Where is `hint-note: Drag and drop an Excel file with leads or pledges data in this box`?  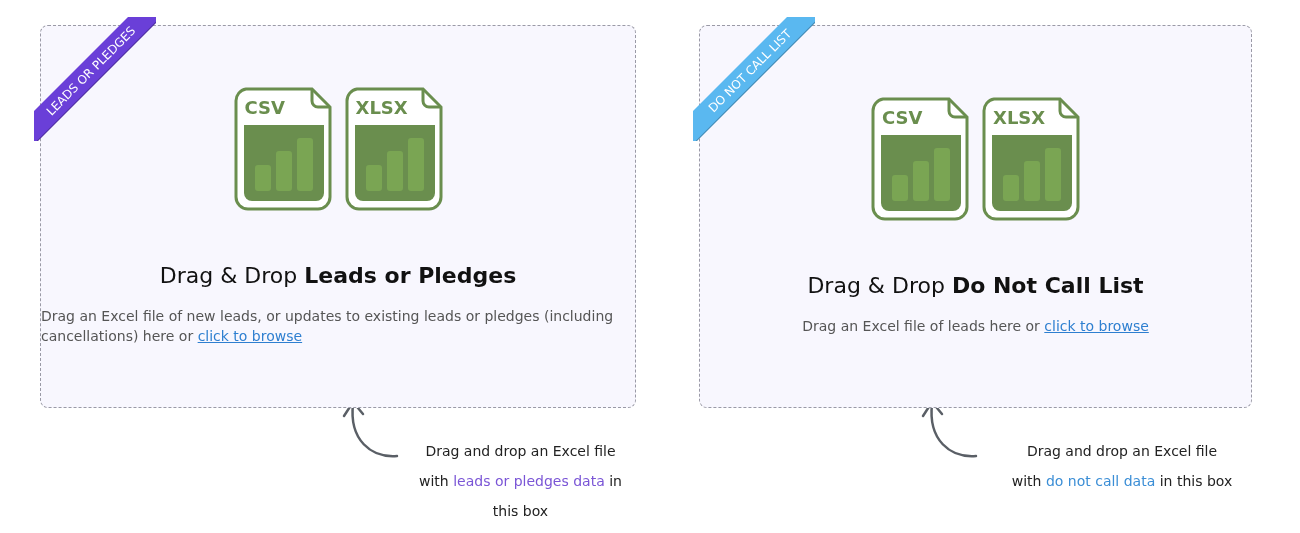 hint-note: Drag and drop an Excel file with leads or pledges data in this box is located at coordinates (520, 481).